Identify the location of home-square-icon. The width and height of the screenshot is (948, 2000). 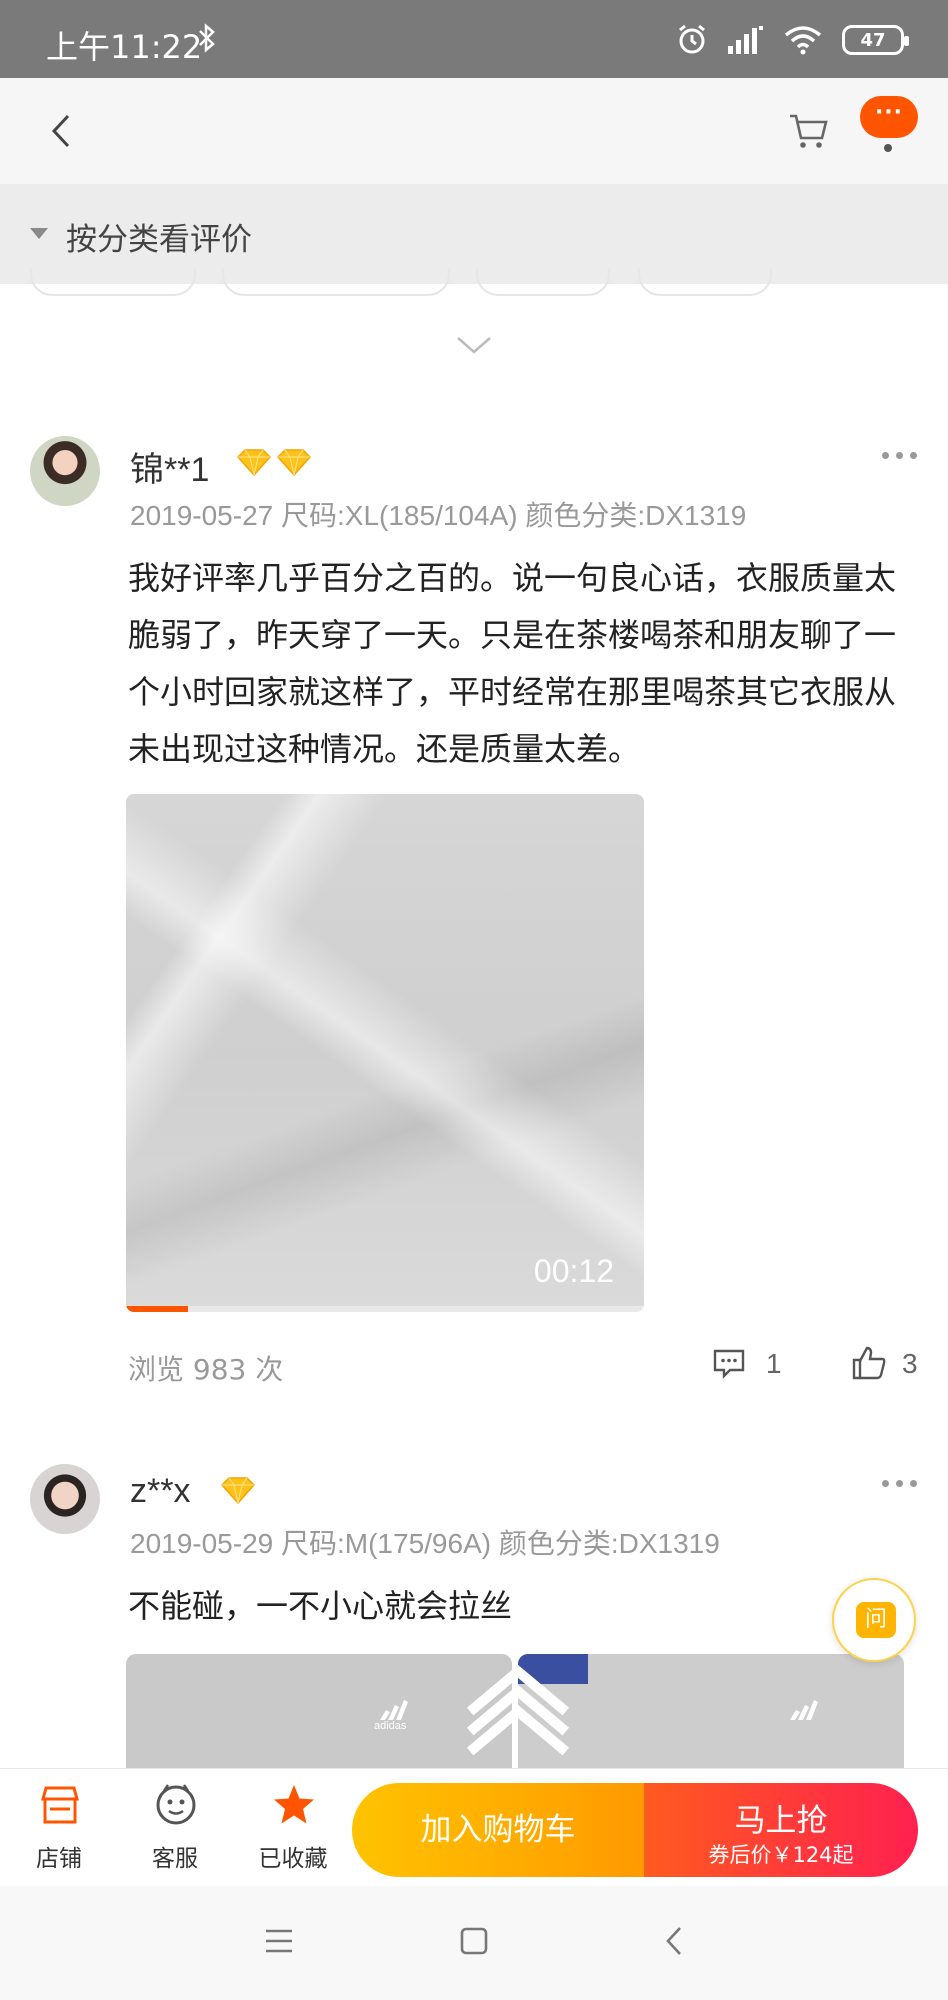
(474, 1941).